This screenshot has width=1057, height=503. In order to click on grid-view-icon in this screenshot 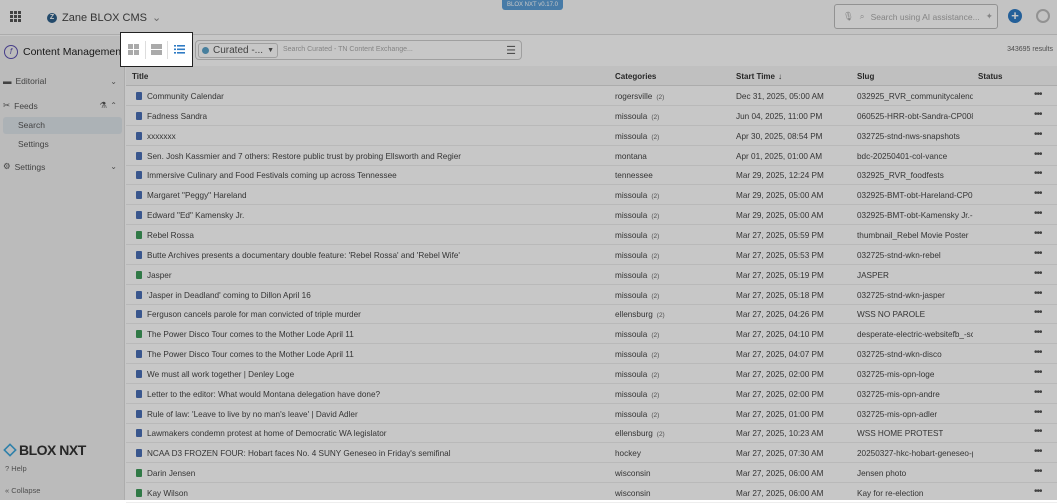, I will do `click(134, 49)`.